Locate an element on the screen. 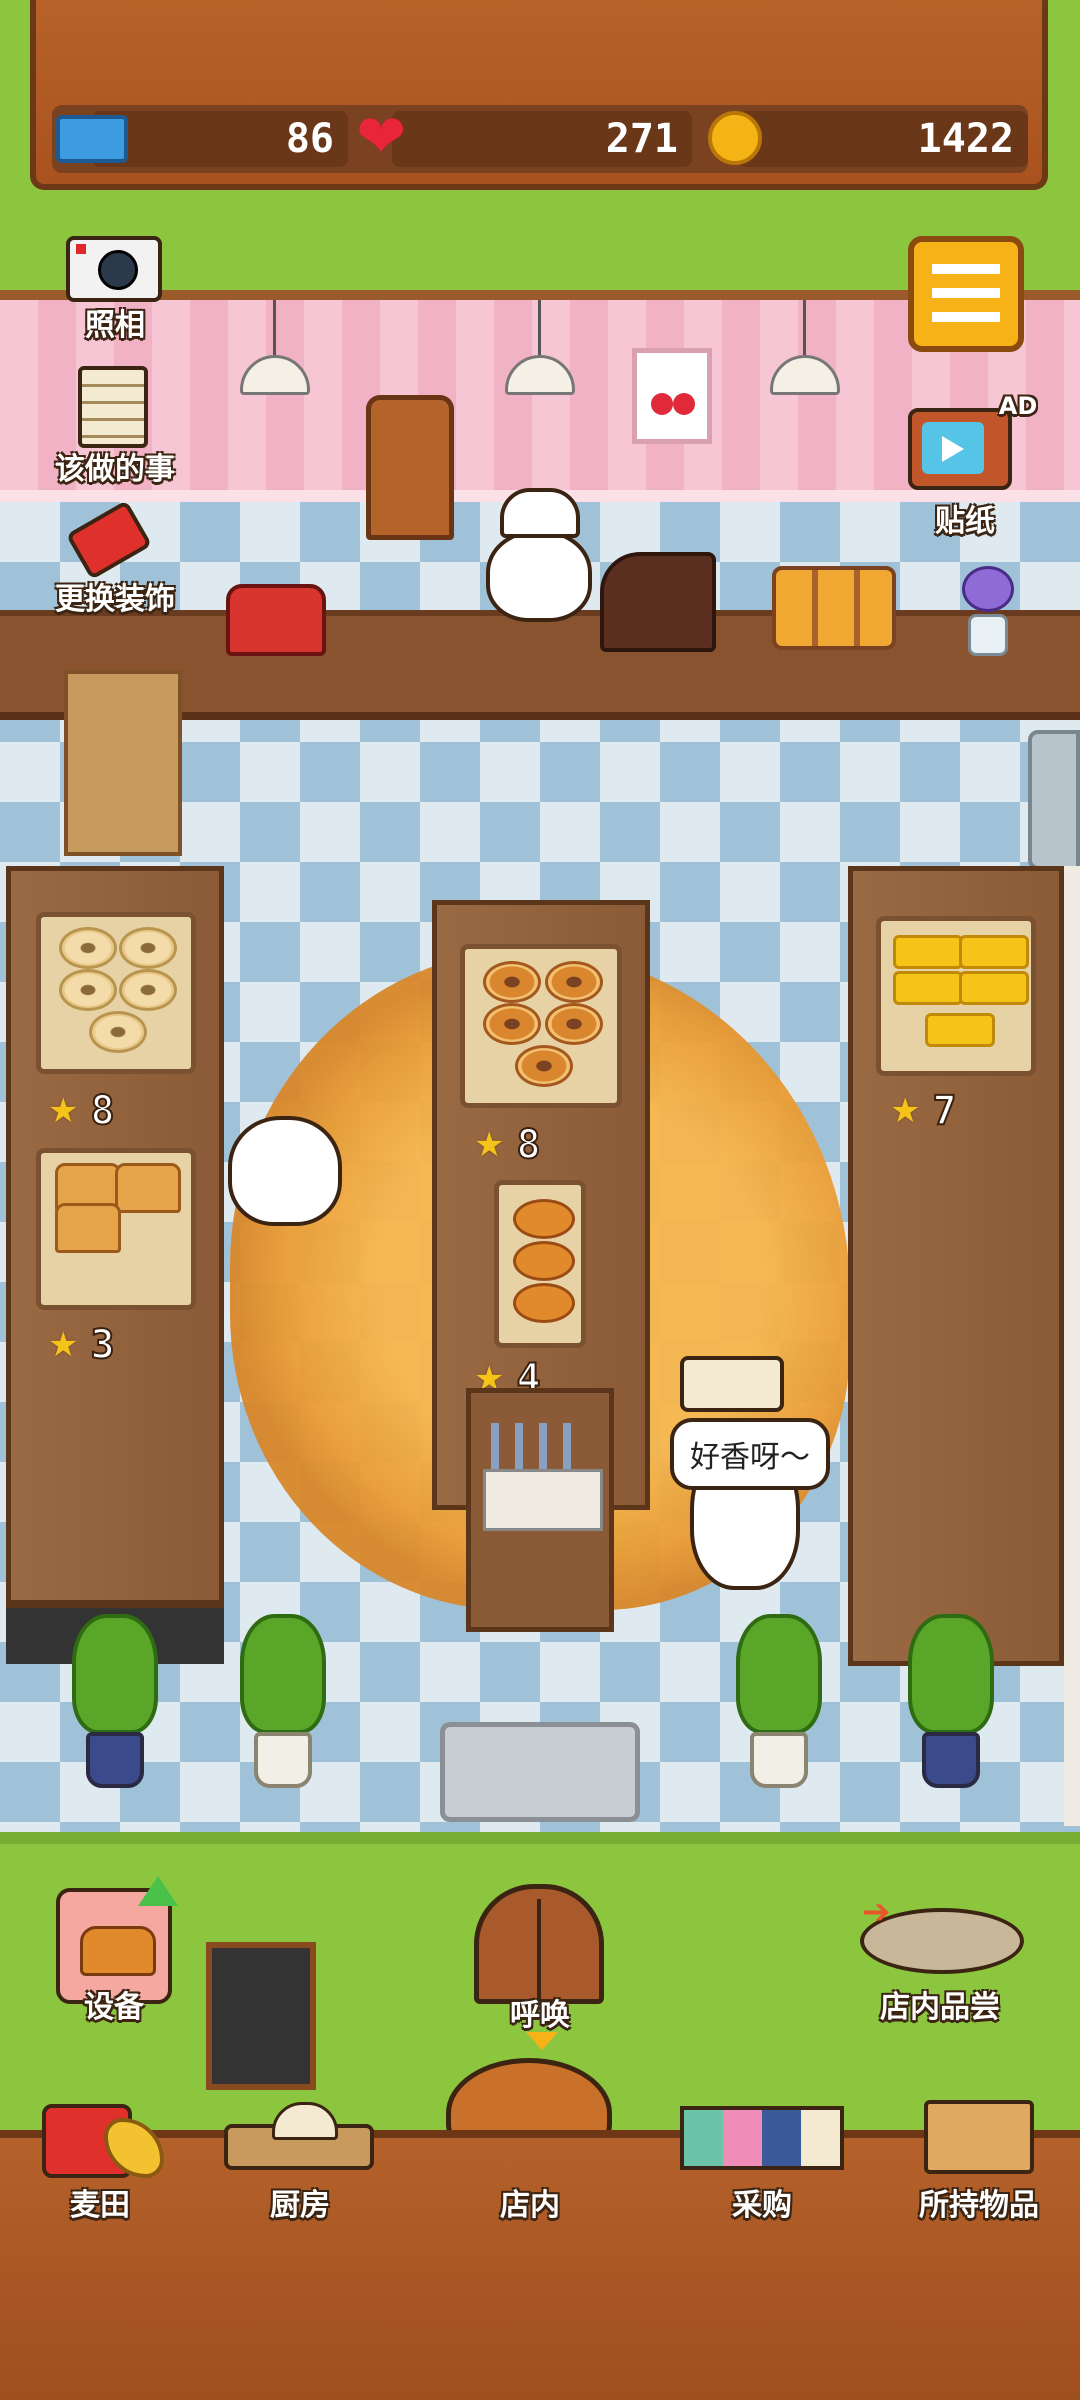 The image size is (1080, 2400). nav-item-wheat-field: 麦田 is located at coordinates (100, 2160).